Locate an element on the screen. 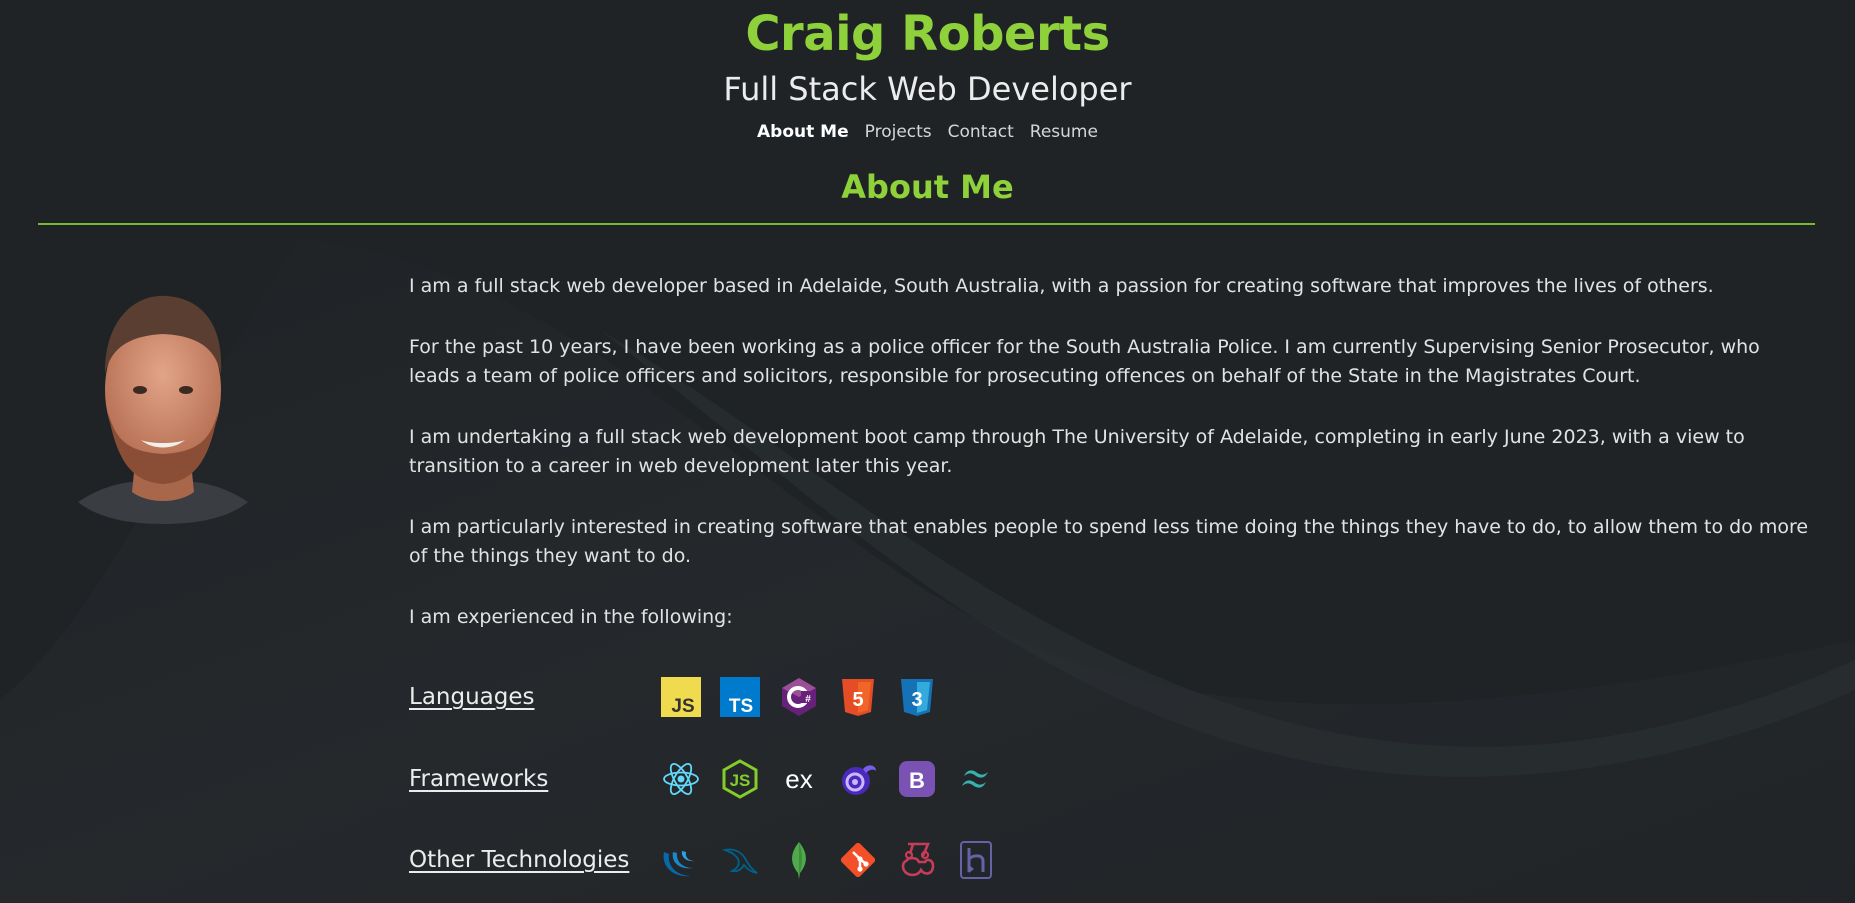  section-divider is located at coordinates (926, 224).